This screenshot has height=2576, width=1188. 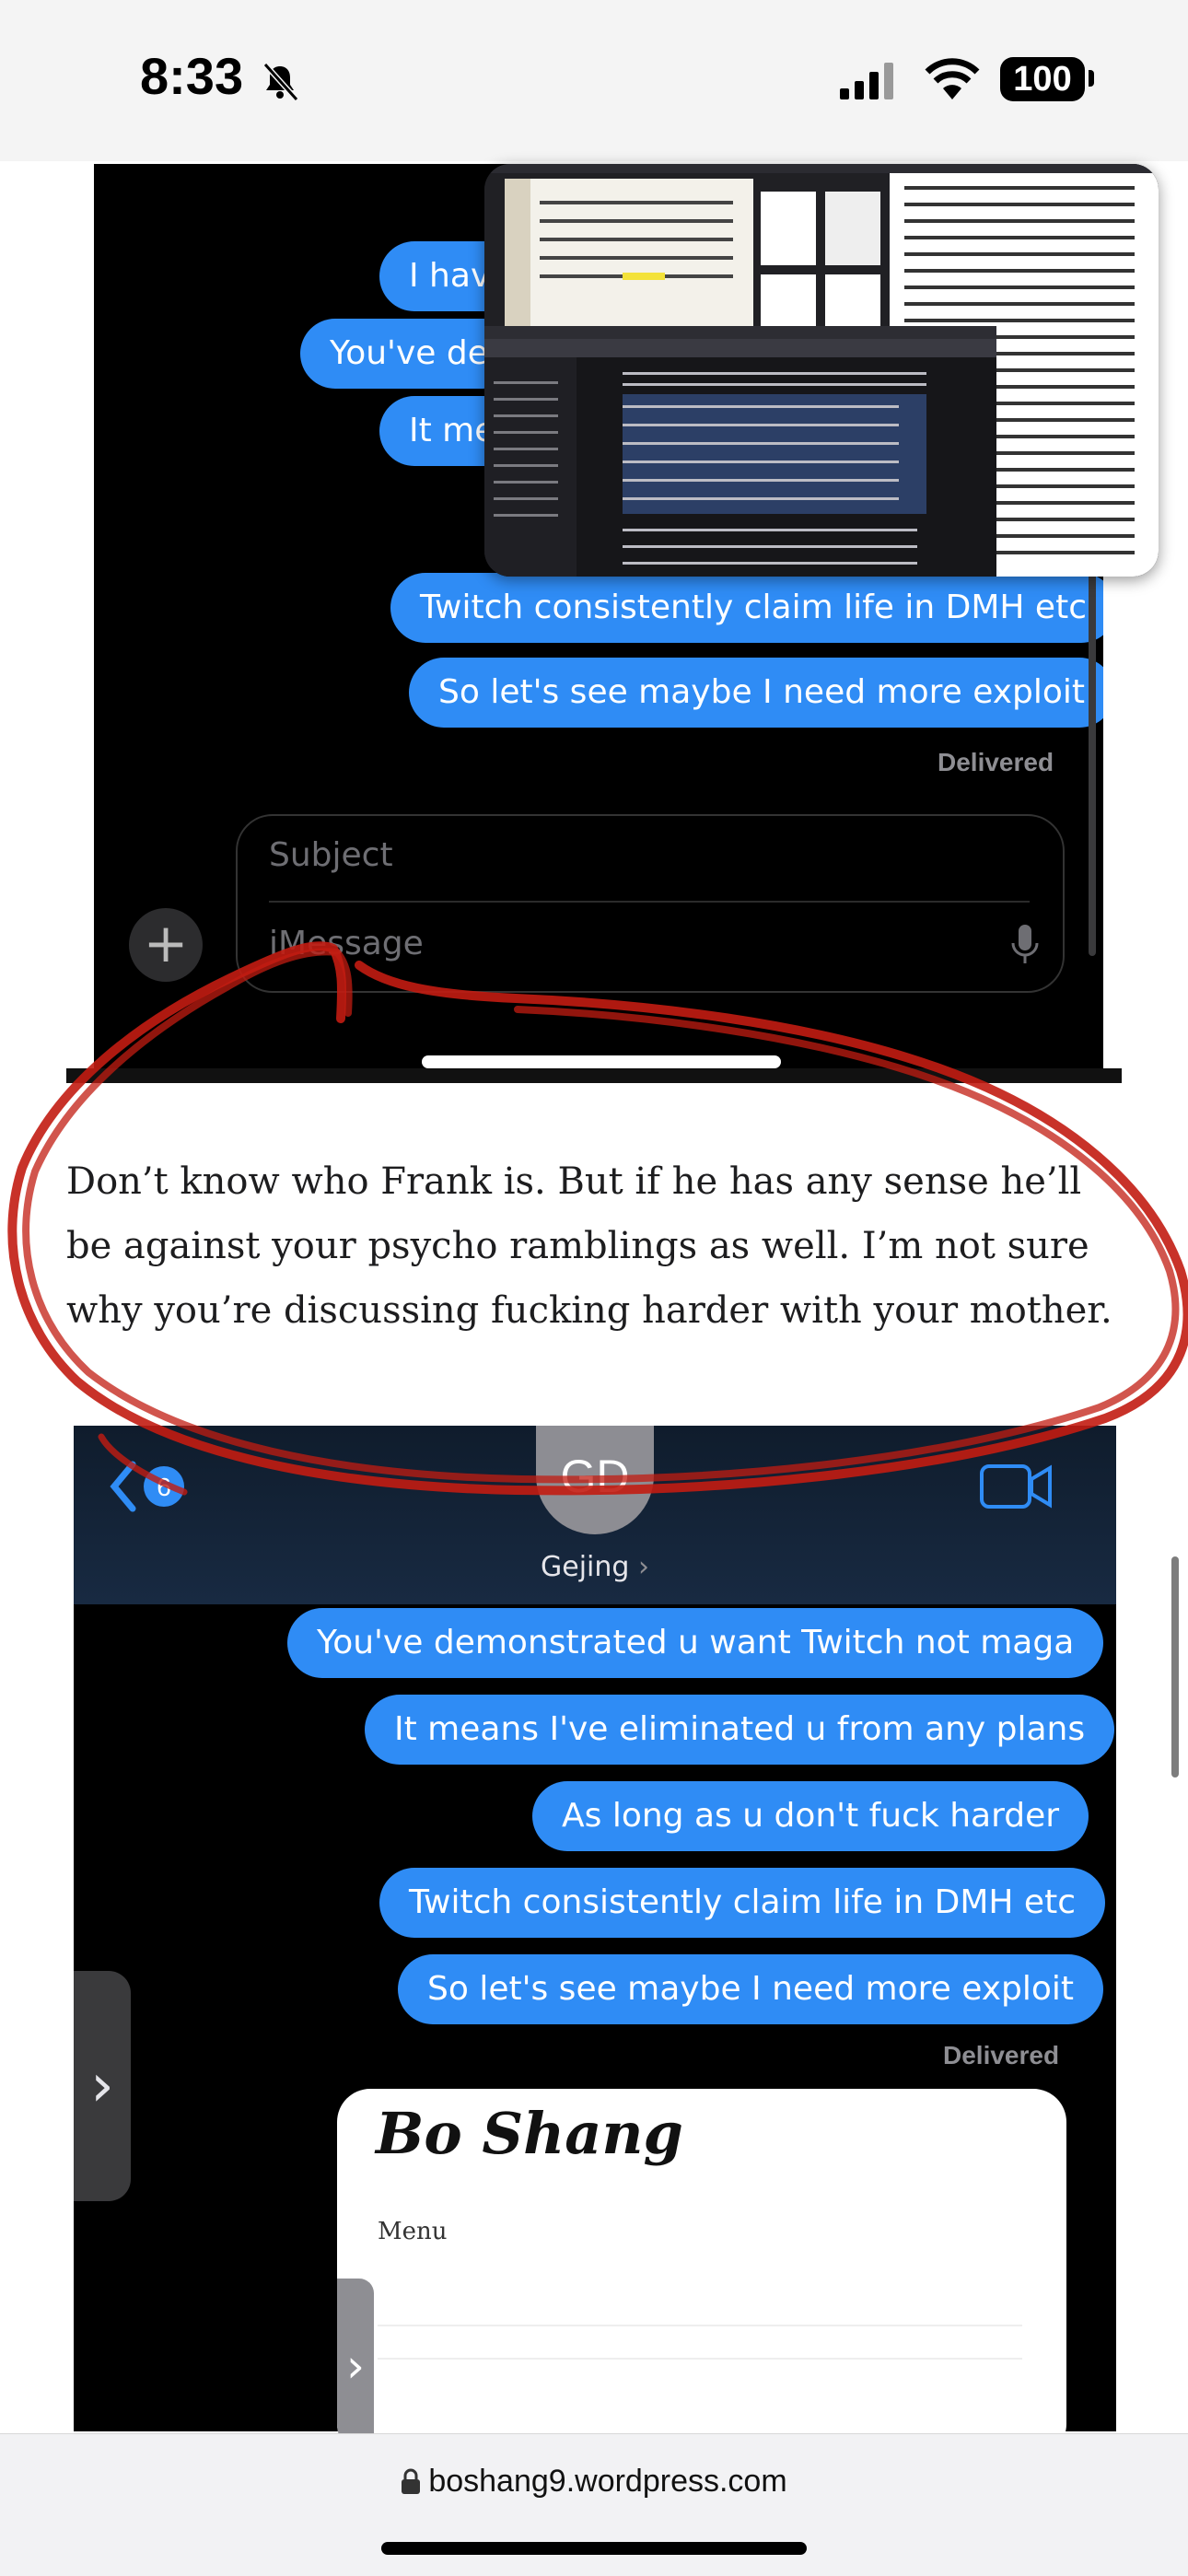 I want to click on card-side-tab: ›, so click(x=355, y=2366).